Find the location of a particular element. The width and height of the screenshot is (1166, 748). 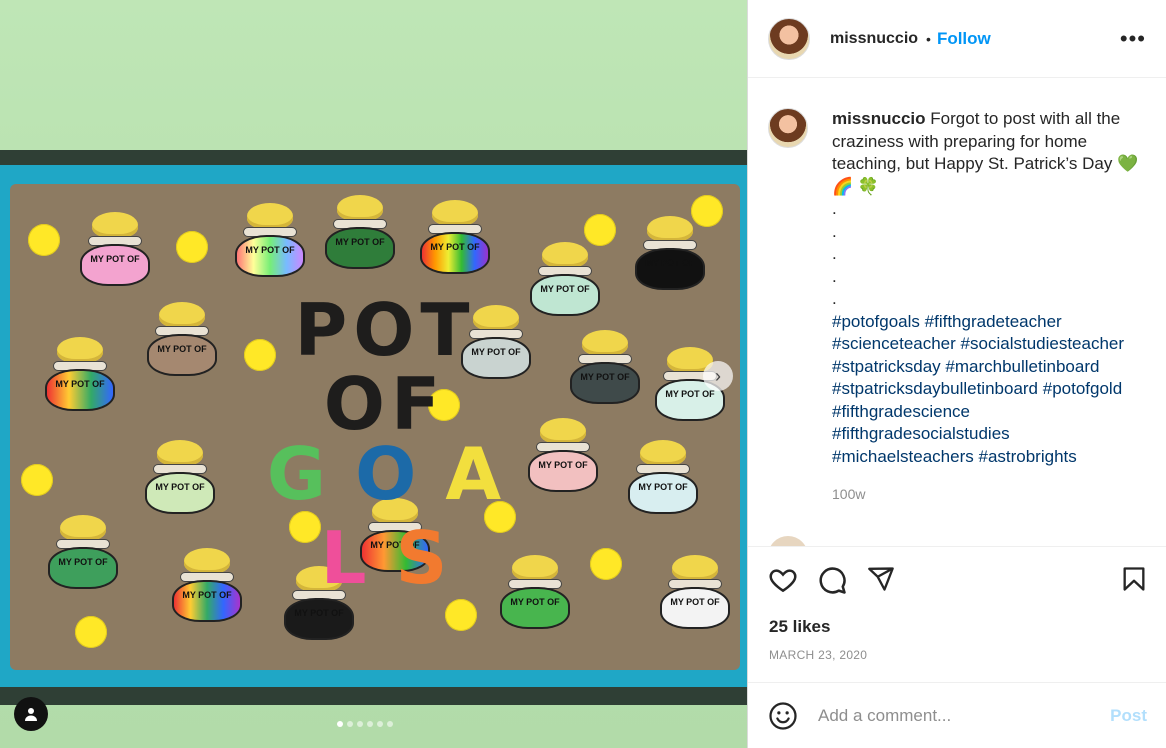

hashtag-link: #stpatricksday is located at coordinates (886, 366).